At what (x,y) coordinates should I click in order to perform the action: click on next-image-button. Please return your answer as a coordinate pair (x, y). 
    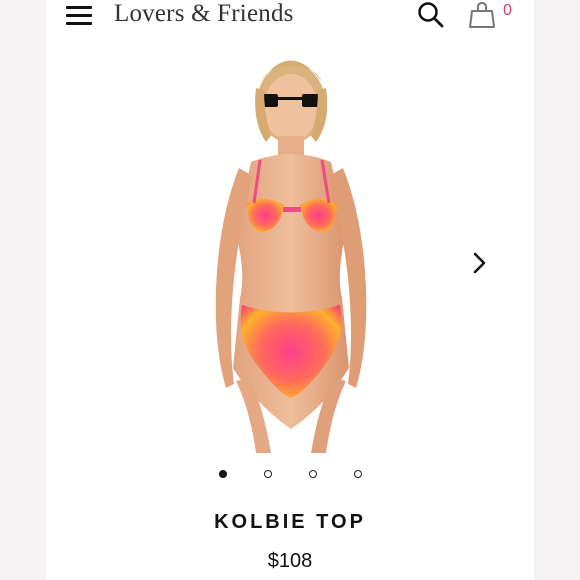
    Looking at the image, I should click on (480, 263).